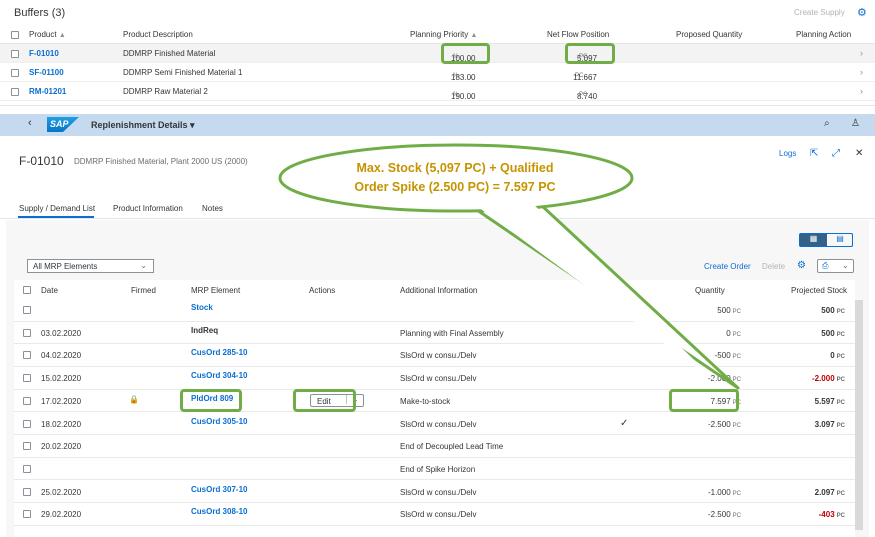 This screenshot has height=537, width=875. I want to click on close-icon: ✕, so click(859, 153).